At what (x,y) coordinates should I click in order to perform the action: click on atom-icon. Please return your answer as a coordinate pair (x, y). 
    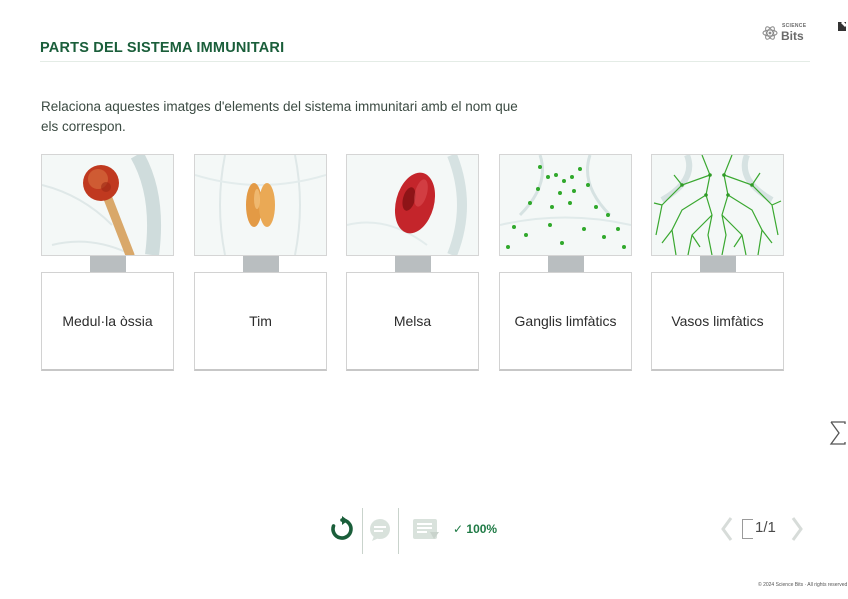
    Looking at the image, I should click on (770, 33).